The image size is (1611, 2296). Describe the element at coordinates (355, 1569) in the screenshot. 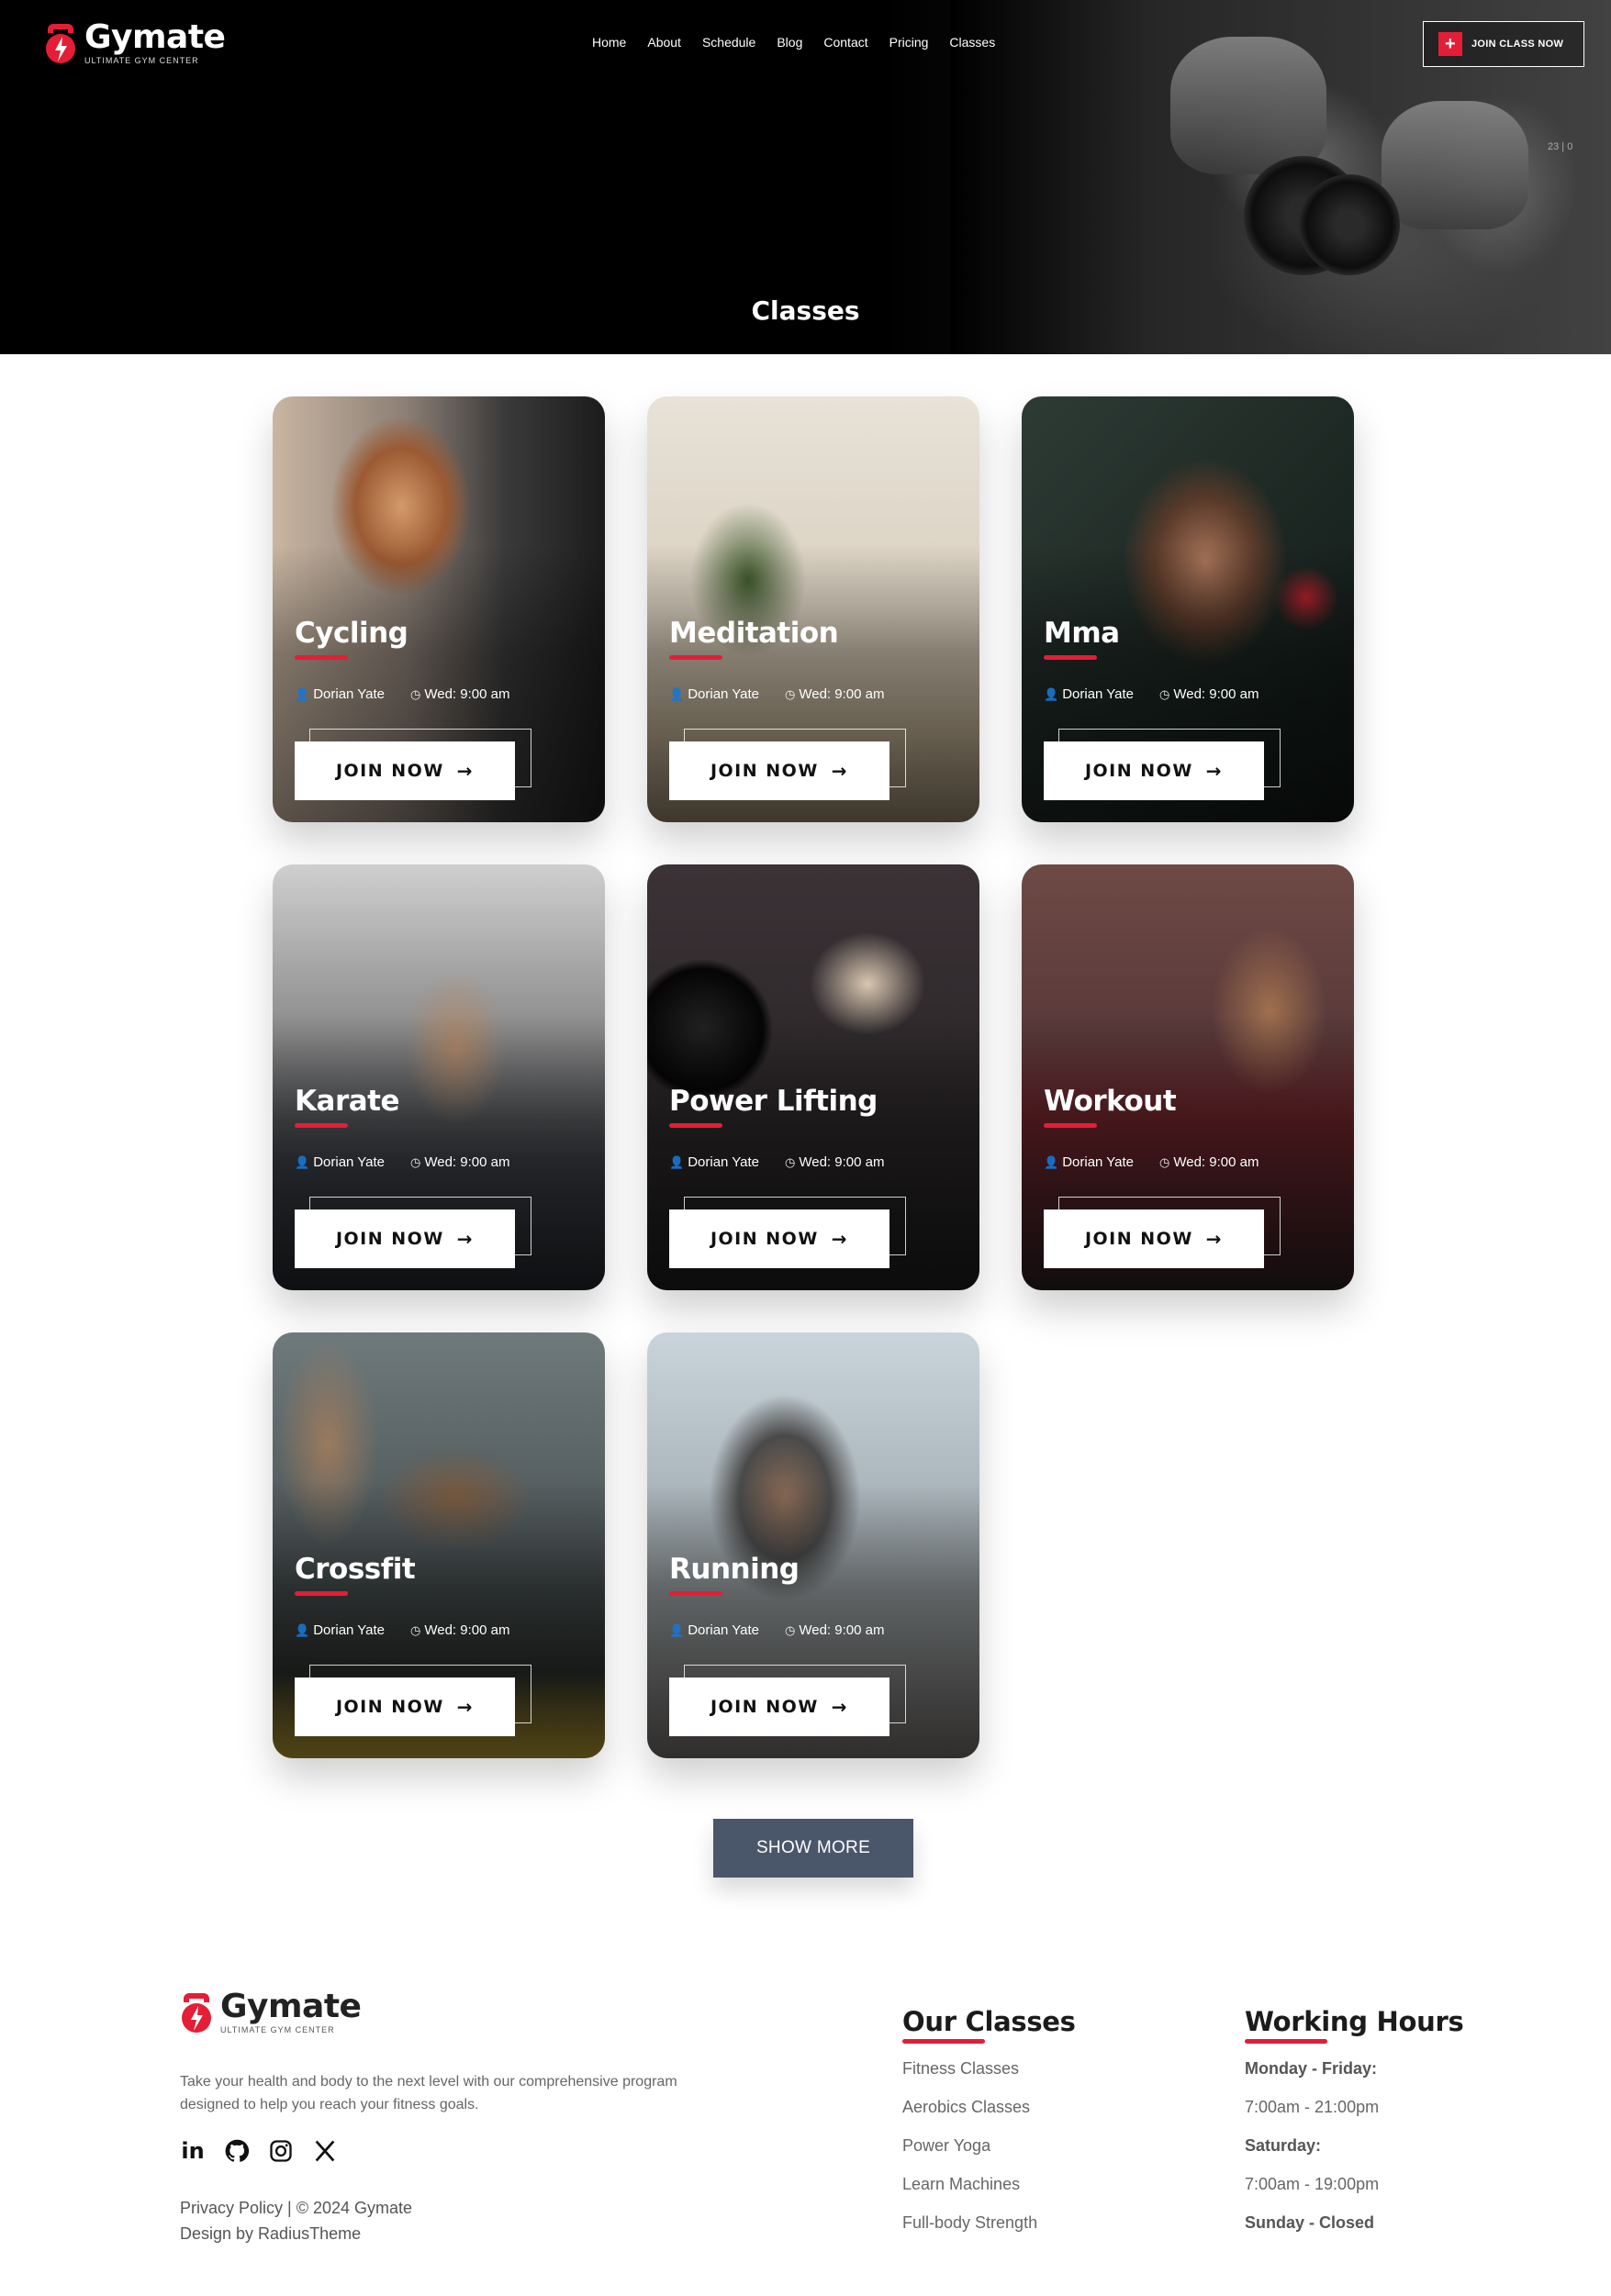

I see `class-title: Crossfit` at that location.